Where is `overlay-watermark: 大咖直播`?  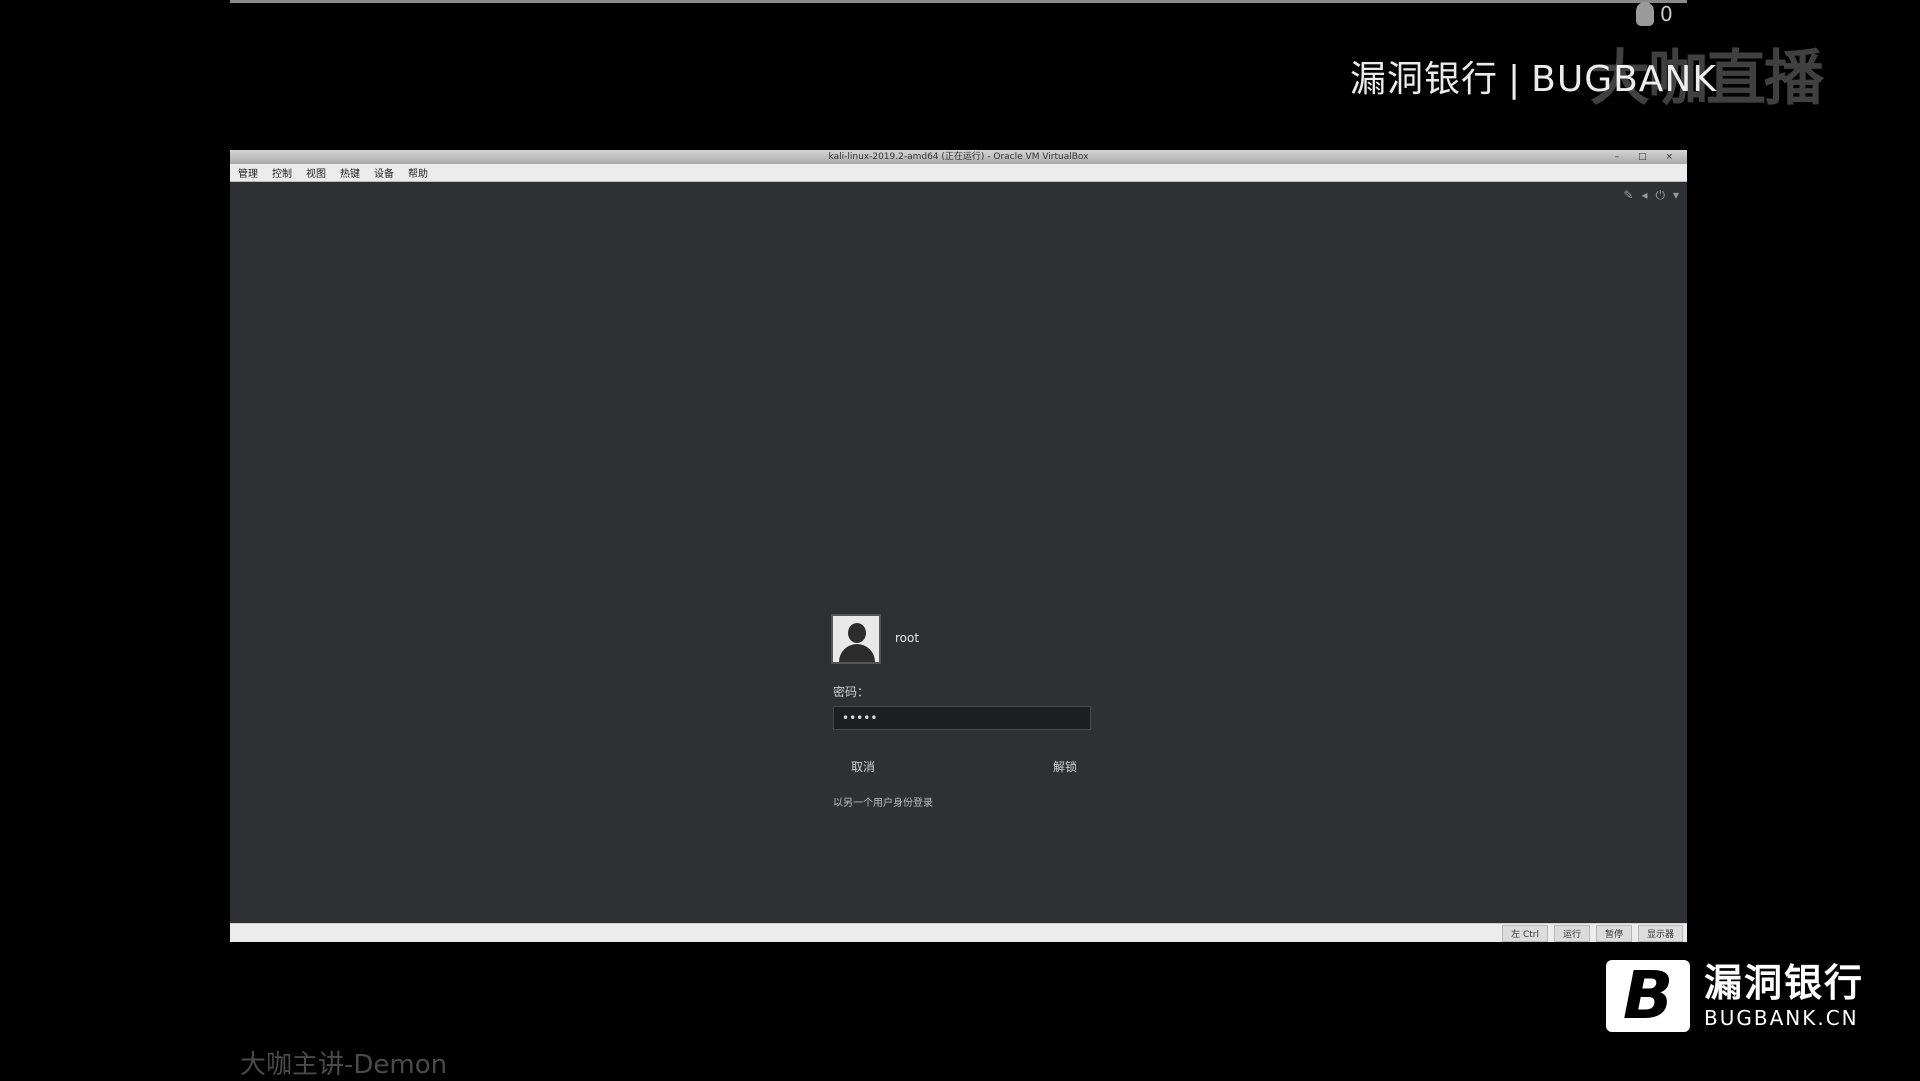 overlay-watermark: 大咖直播 is located at coordinates (1707, 79).